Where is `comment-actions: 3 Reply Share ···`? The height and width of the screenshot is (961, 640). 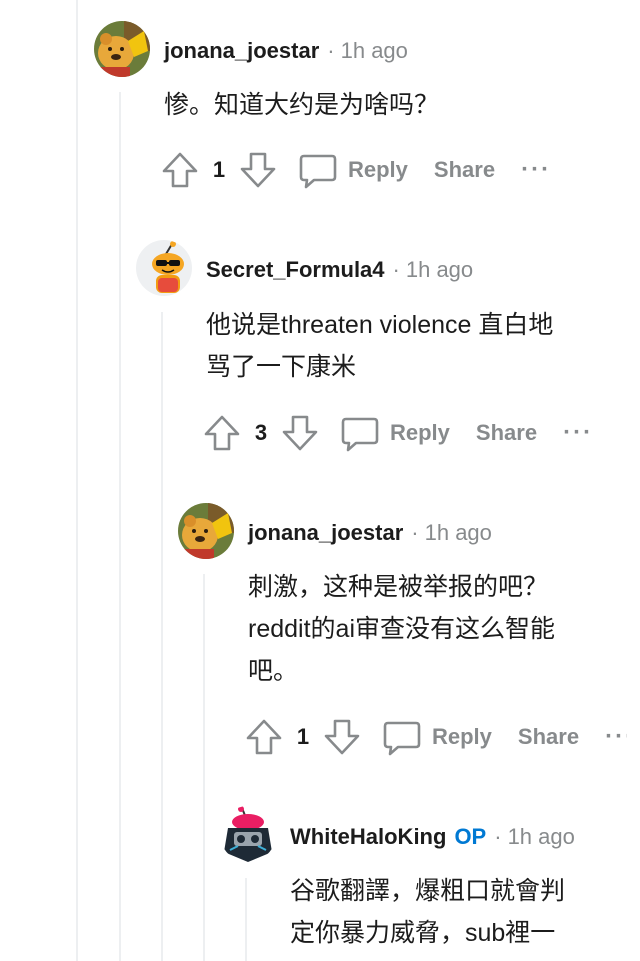 comment-actions: 3 Reply Share ··· is located at coordinates (397, 433).